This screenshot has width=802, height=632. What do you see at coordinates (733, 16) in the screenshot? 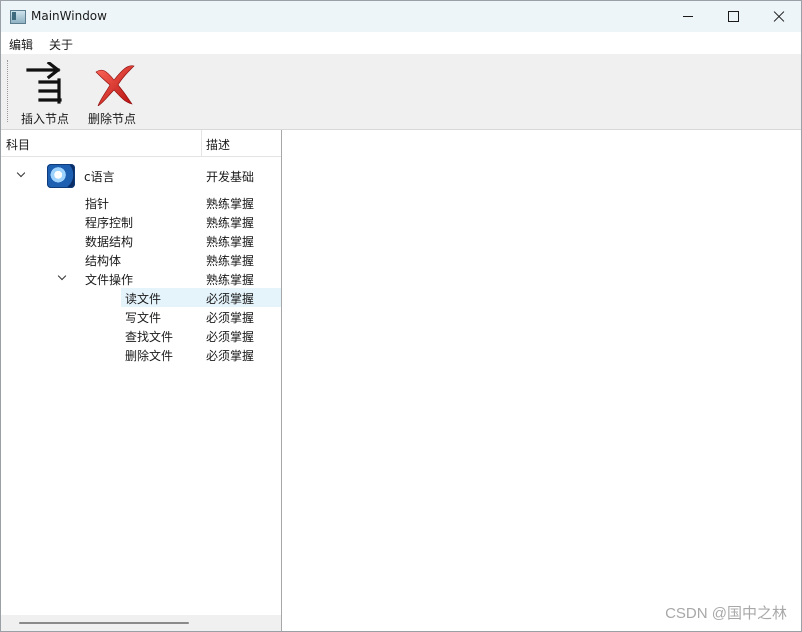
I see `maximize-button` at bounding box center [733, 16].